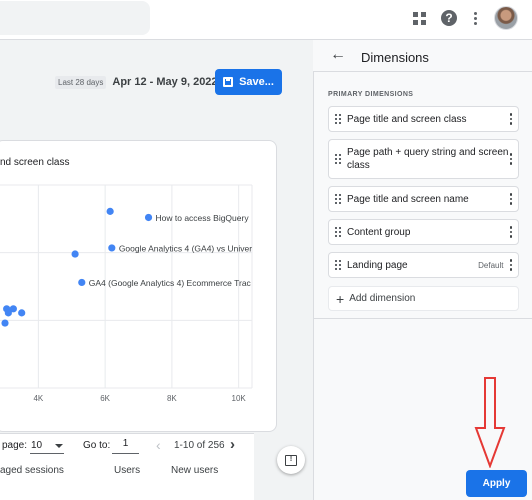 The height and width of the screenshot is (500, 532). I want to click on dimension-label: Content group, so click(379, 232).